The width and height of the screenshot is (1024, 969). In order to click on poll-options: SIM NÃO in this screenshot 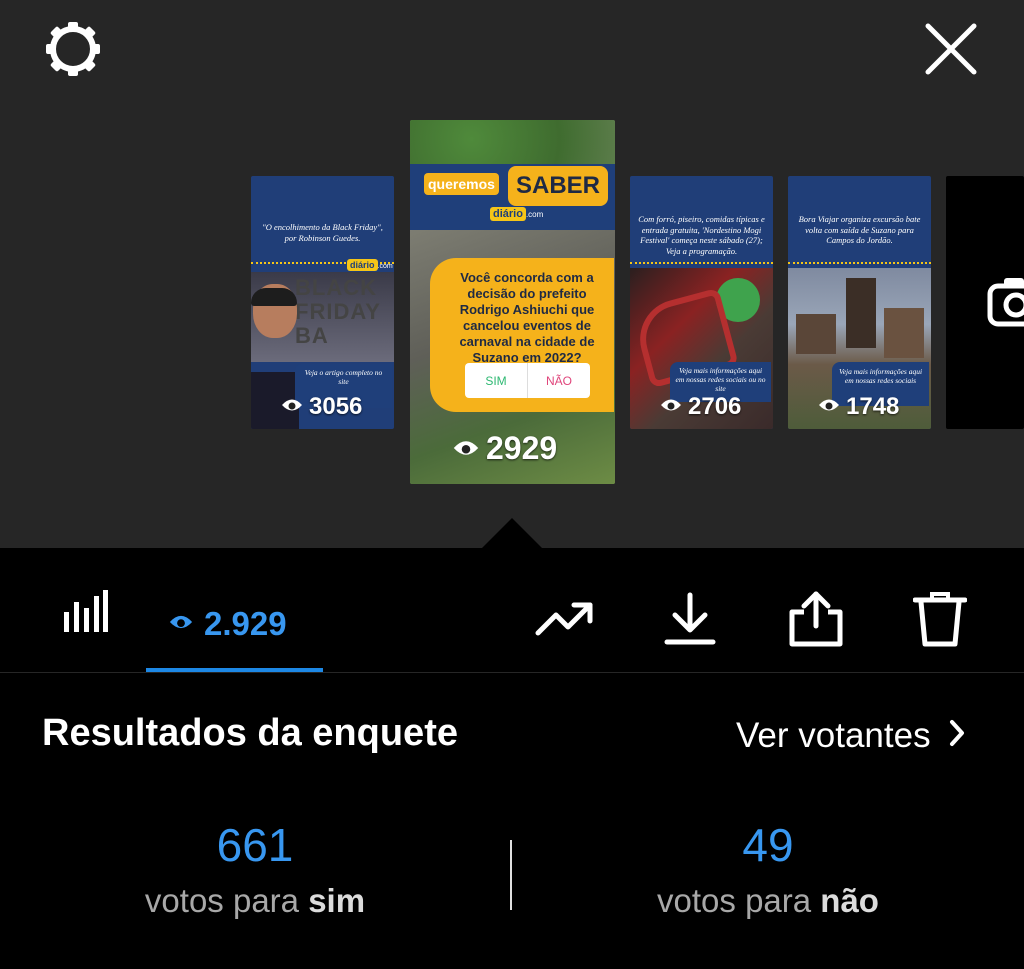, I will do `click(527, 380)`.